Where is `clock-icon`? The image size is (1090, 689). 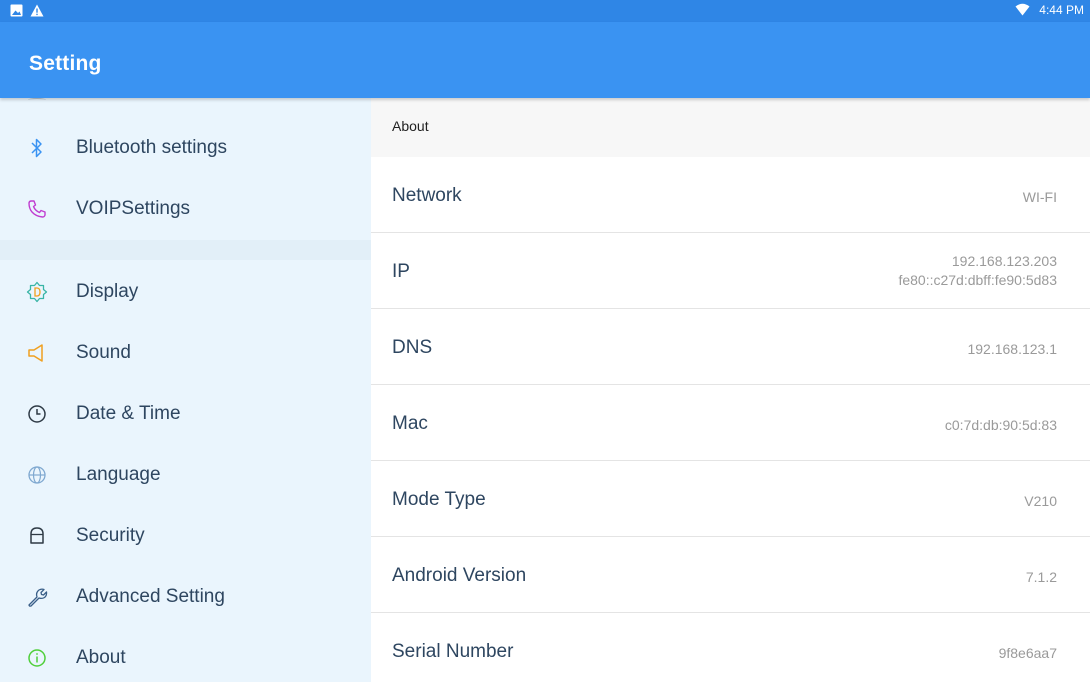 clock-icon is located at coordinates (37, 414).